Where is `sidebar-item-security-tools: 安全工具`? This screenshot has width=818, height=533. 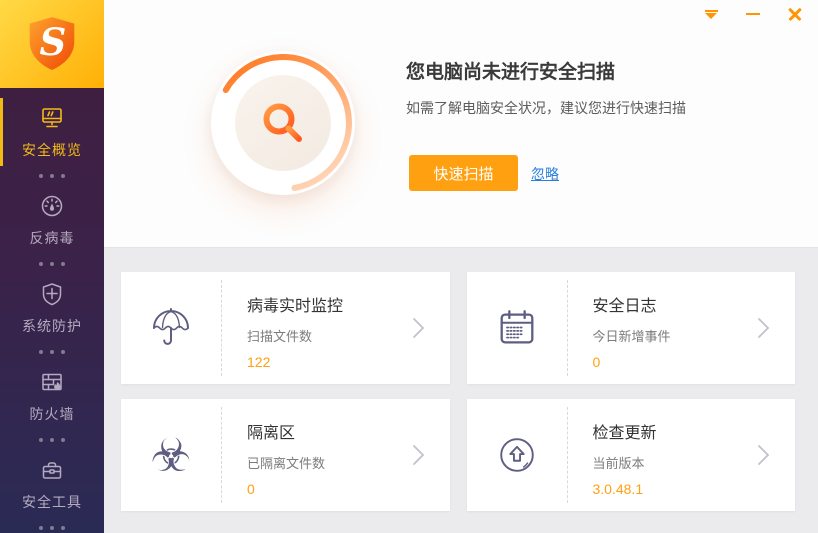 sidebar-item-security-tools: 安全工具 is located at coordinates (52, 484).